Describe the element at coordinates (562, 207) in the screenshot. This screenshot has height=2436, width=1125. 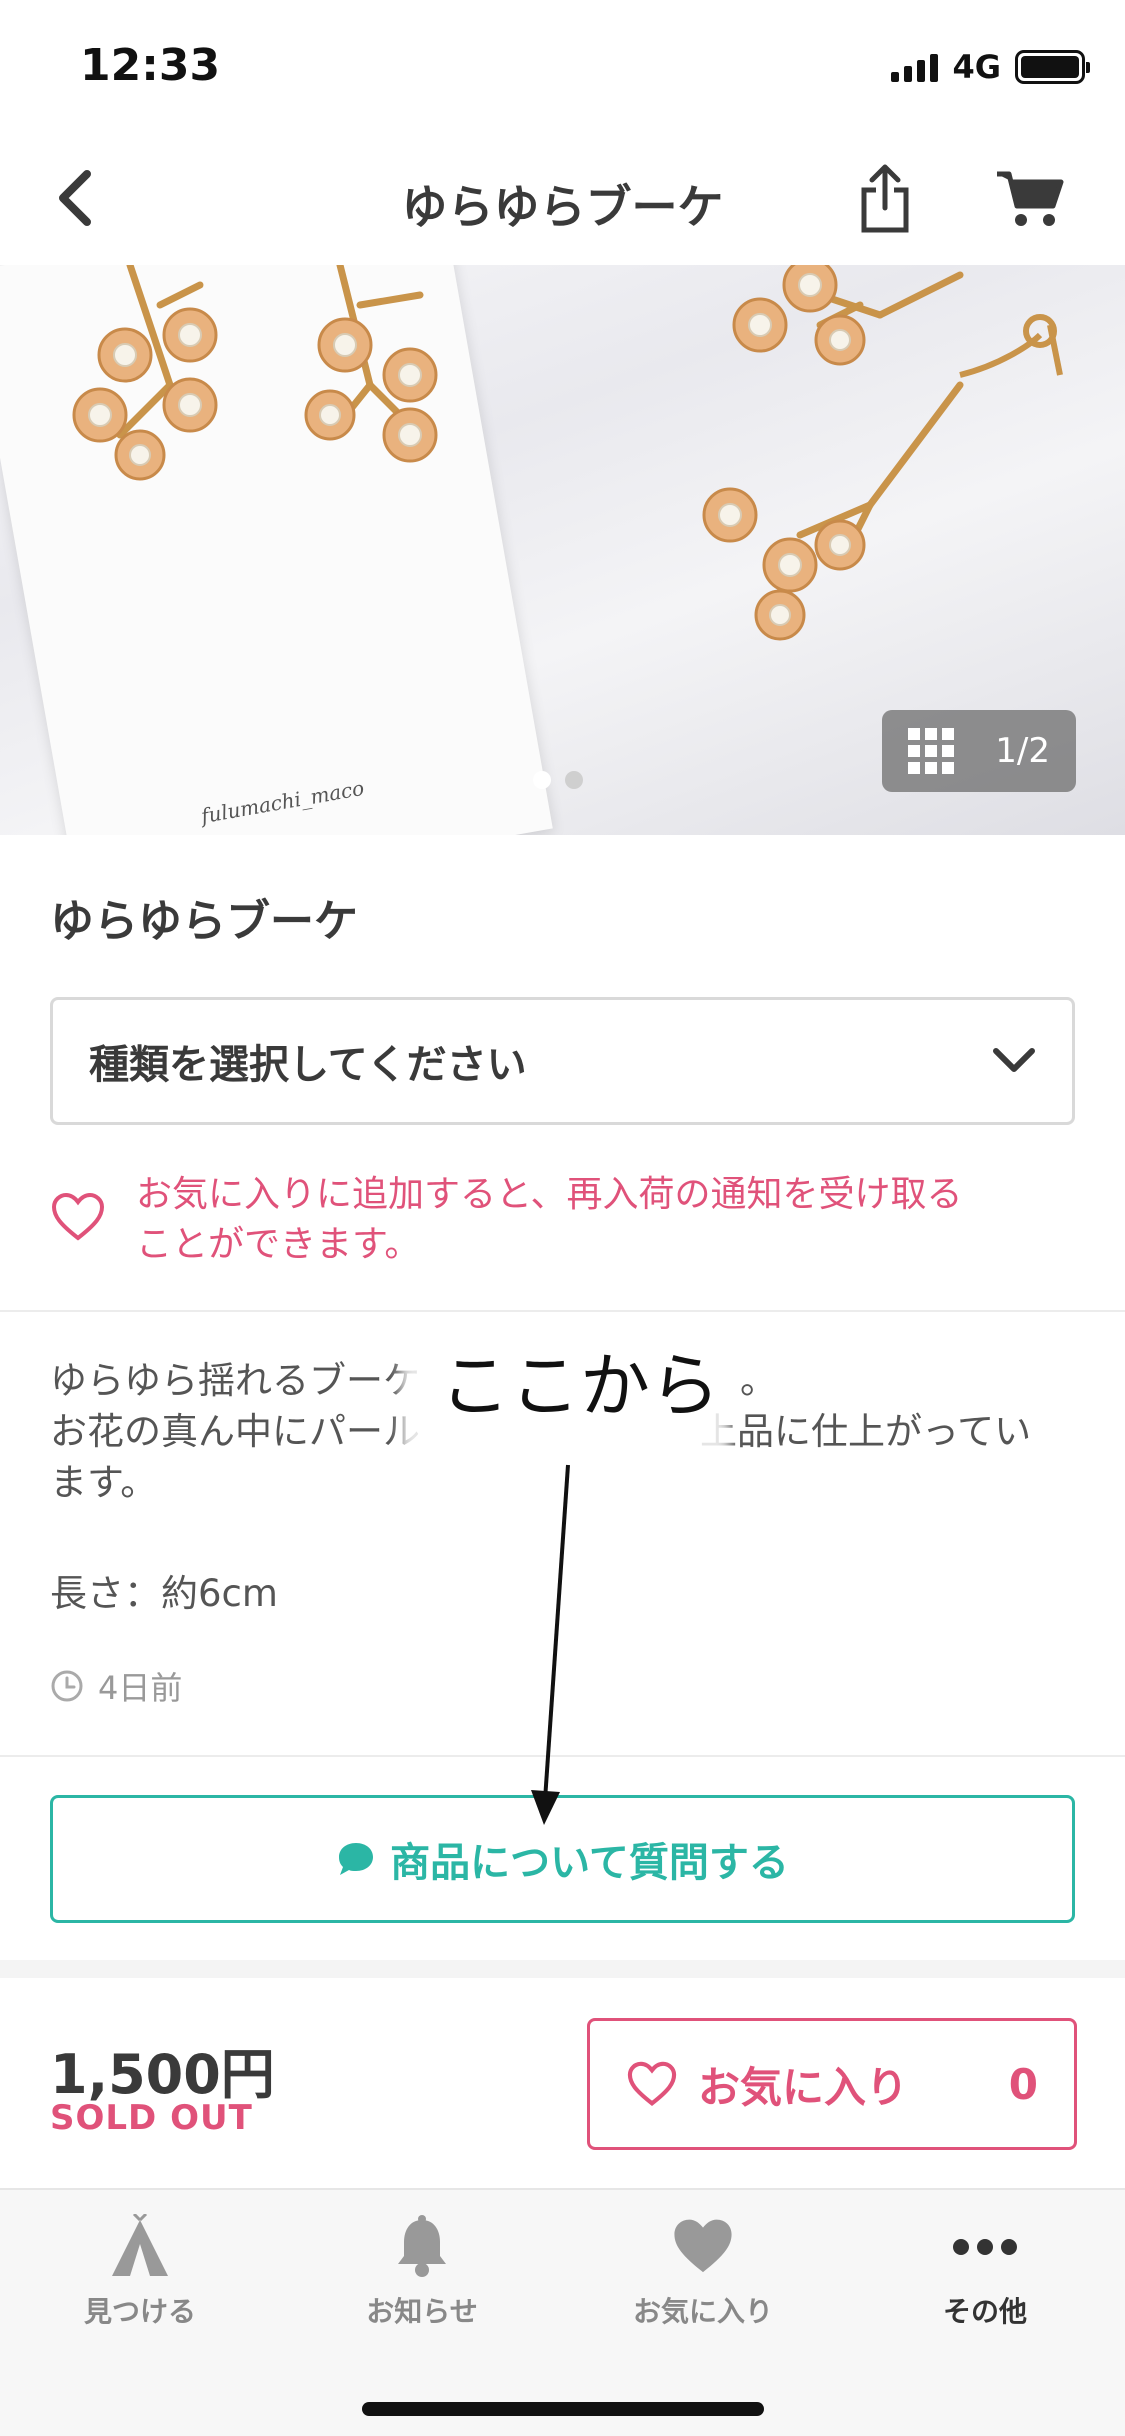
I see `page-title: ゆらゆらブーケ` at that location.